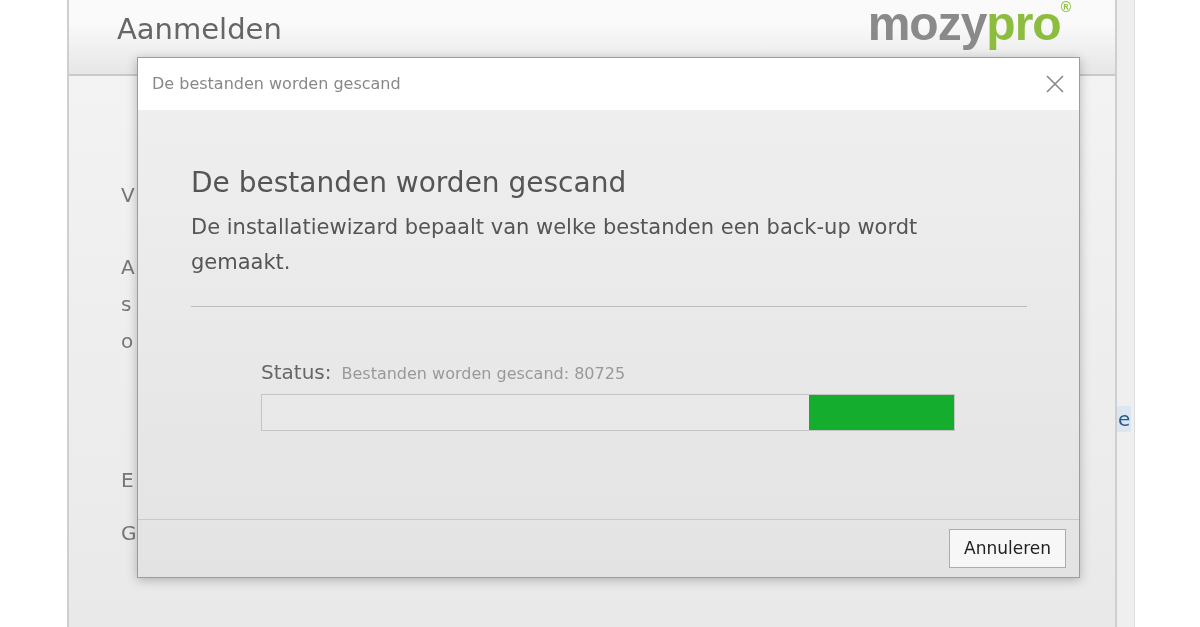 This screenshot has height=627, width=1200. I want to click on status-label: Status:, so click(296, 372).